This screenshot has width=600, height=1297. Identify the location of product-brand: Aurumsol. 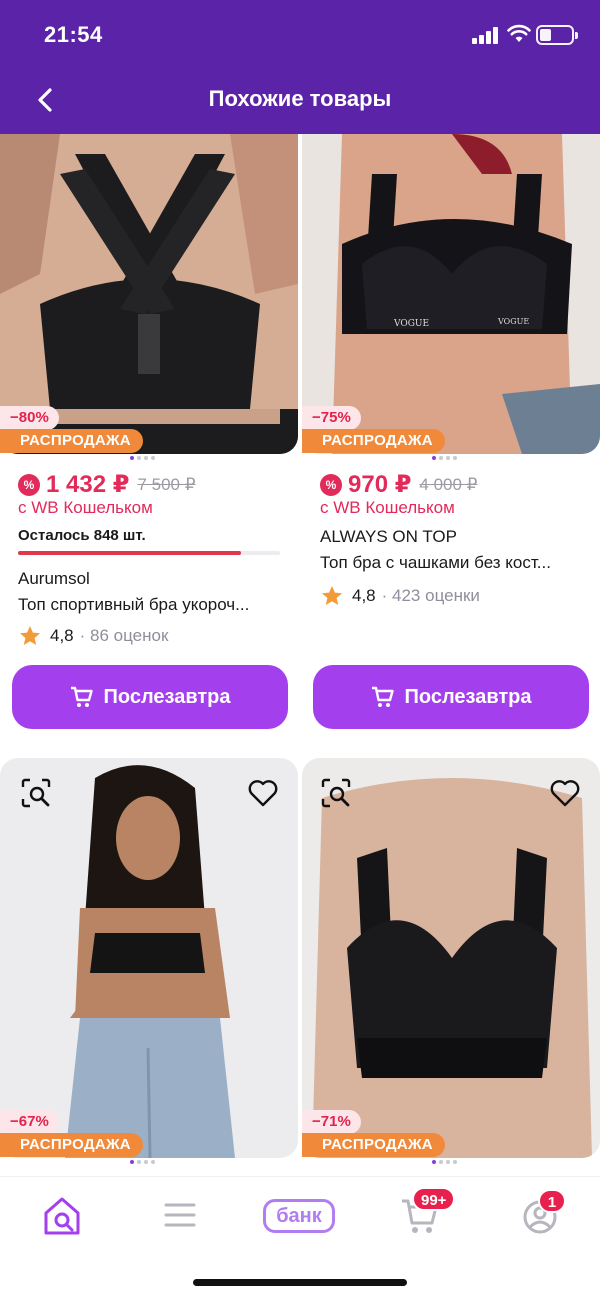
(54, 578).